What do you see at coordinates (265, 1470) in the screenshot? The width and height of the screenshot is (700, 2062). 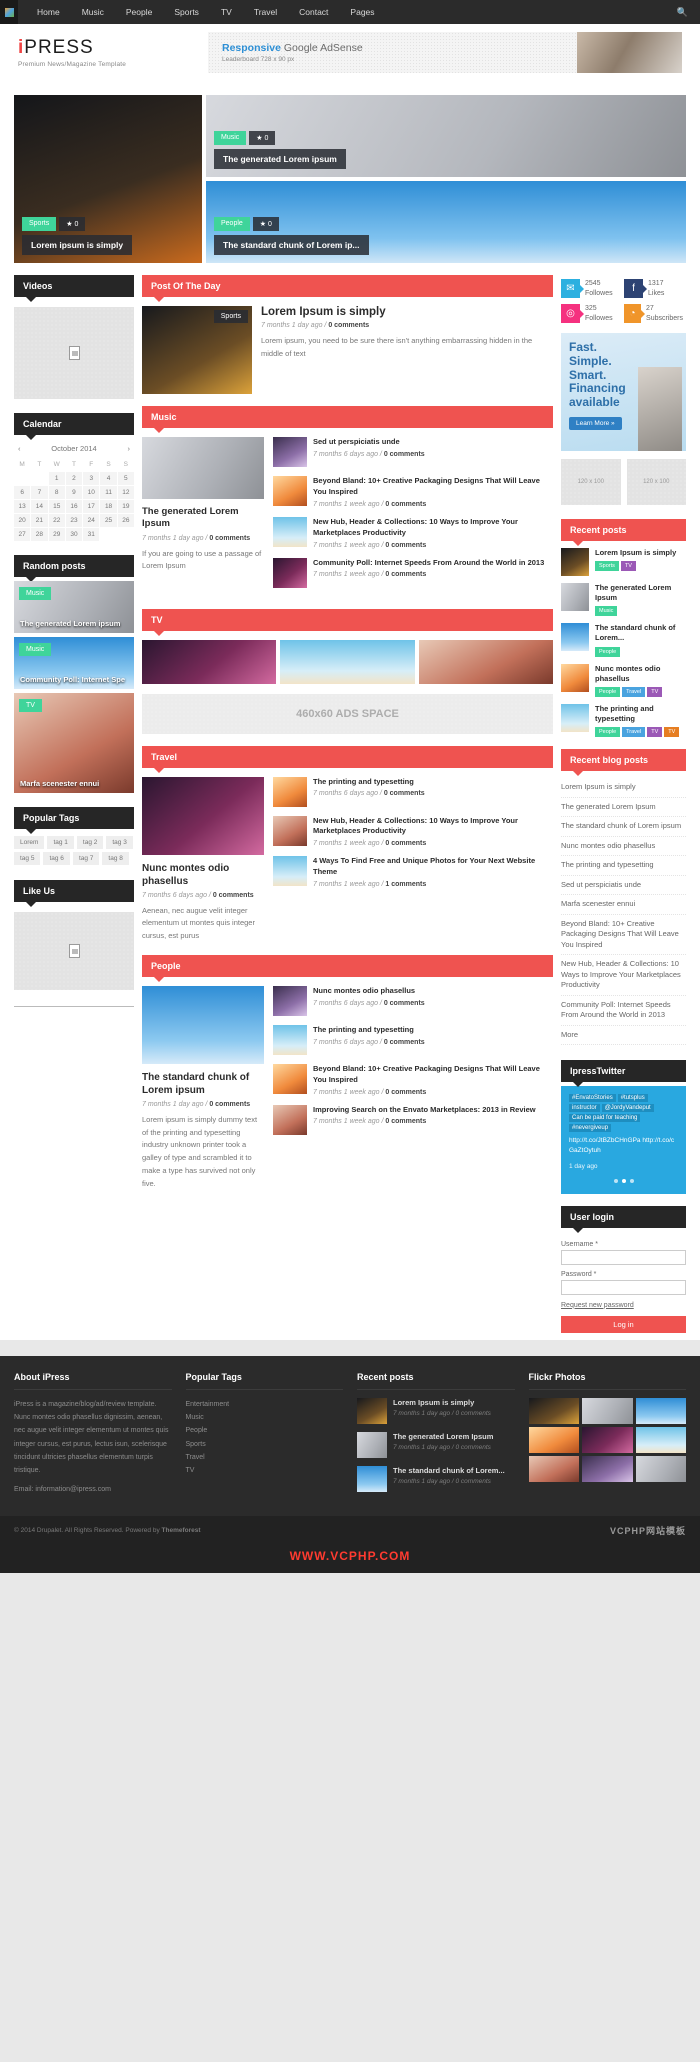 I see `footer-tag-link: TV` at bounding box center [265, 1470].